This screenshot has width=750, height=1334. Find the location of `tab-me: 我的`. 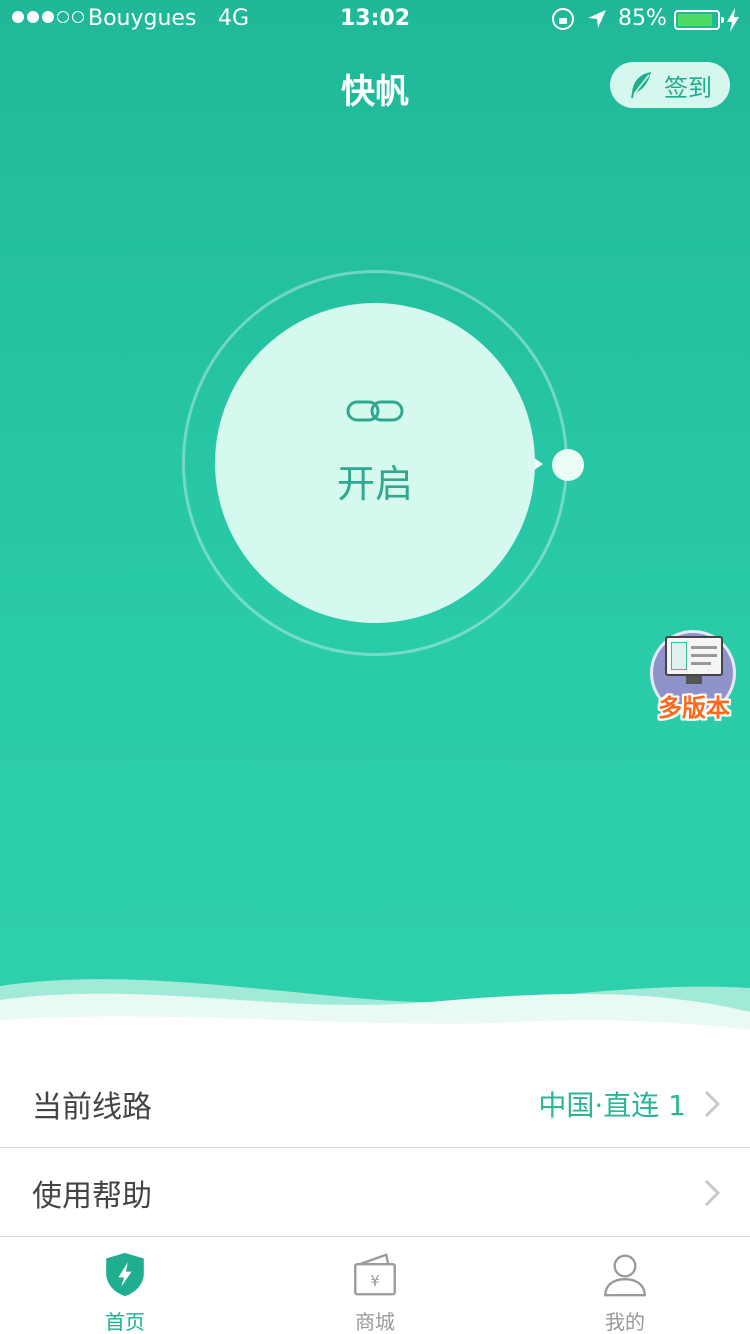

tab-me: 我的 is located at coordinates (625, 1285).